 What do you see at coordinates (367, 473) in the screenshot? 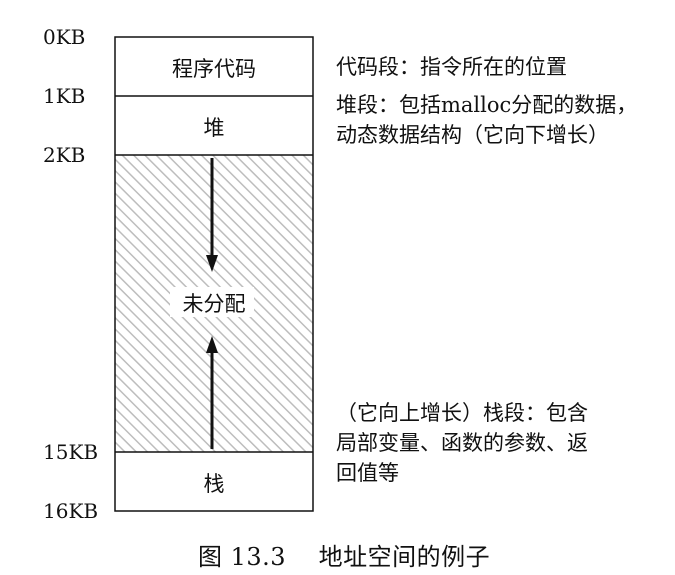
I see `stack-description-line3: 回值等` at bounding box center [367, 473].